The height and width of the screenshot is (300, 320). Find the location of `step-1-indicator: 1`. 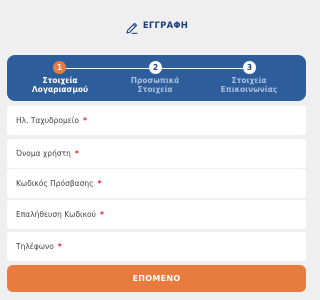

step-1-indicator: 1 is located at coordinates (59, 67).